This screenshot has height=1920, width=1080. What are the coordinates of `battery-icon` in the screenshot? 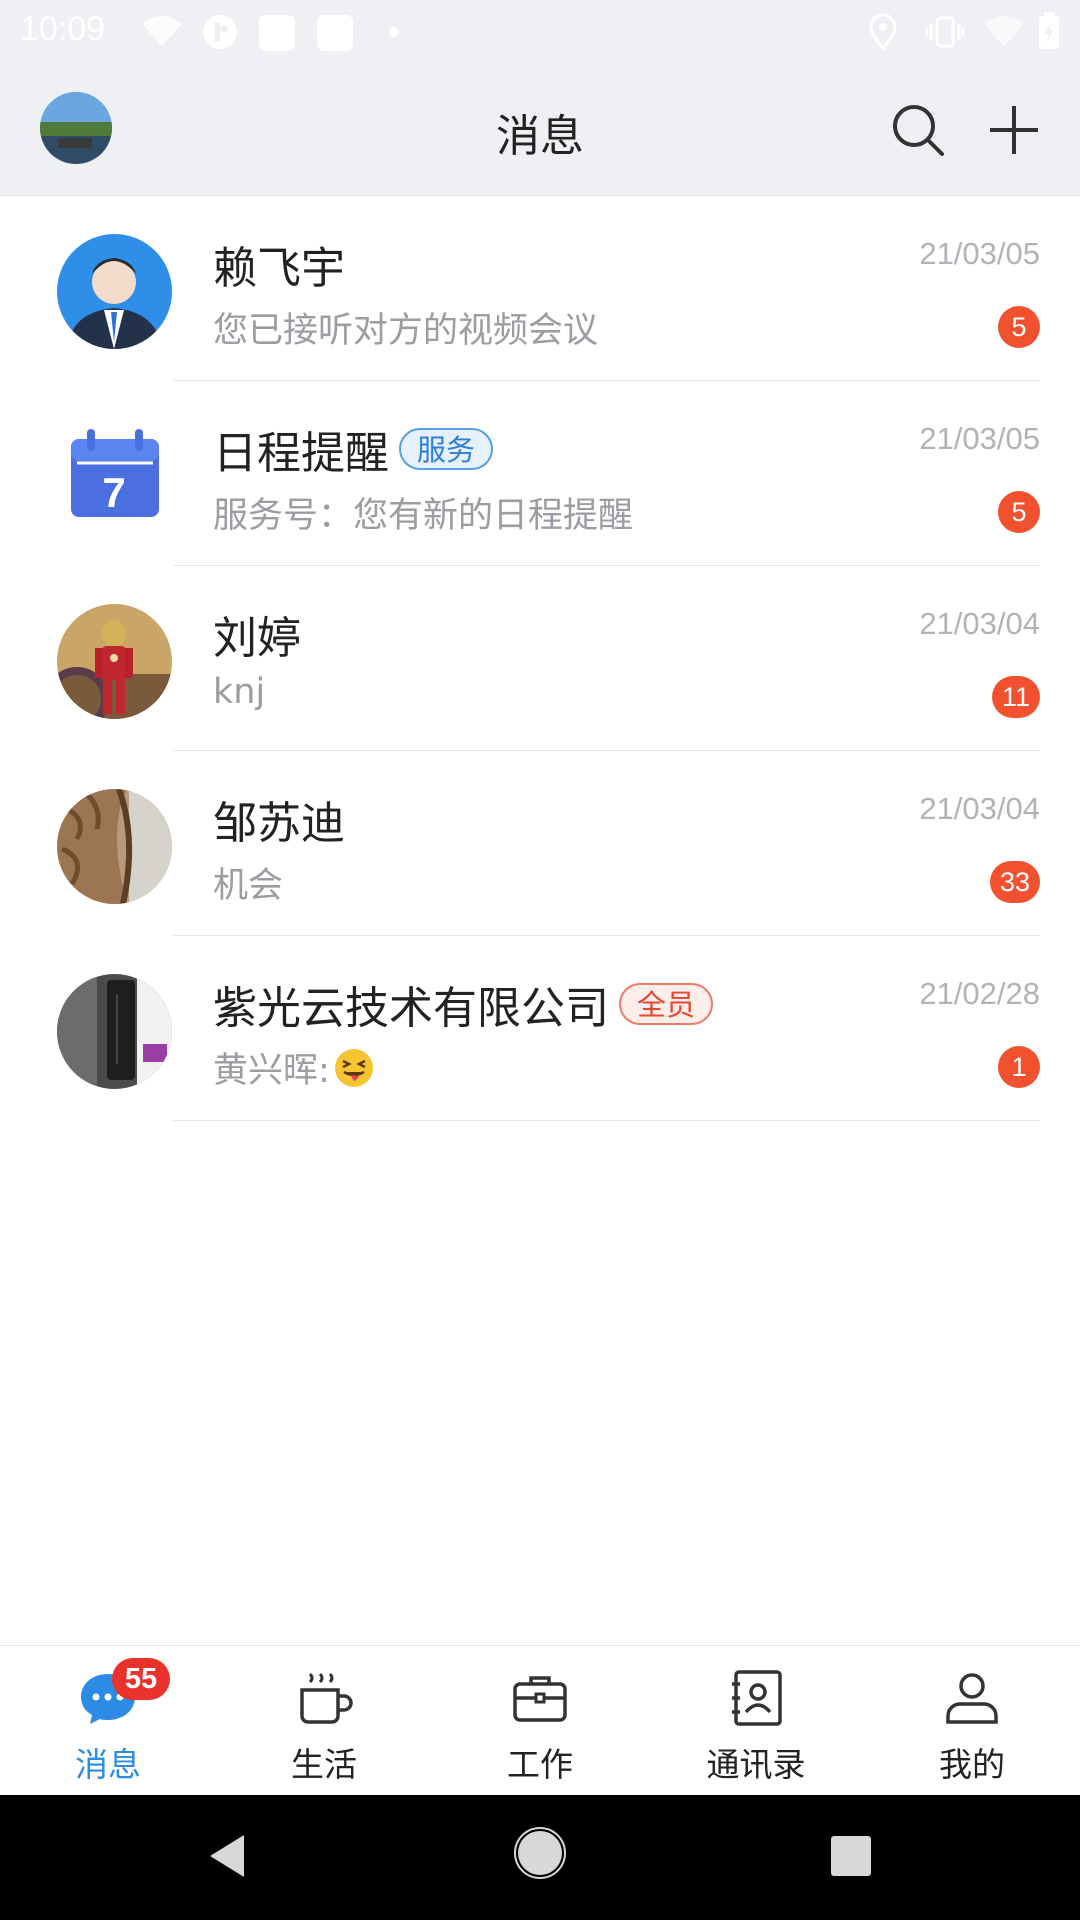 It's located at (1049, 30).